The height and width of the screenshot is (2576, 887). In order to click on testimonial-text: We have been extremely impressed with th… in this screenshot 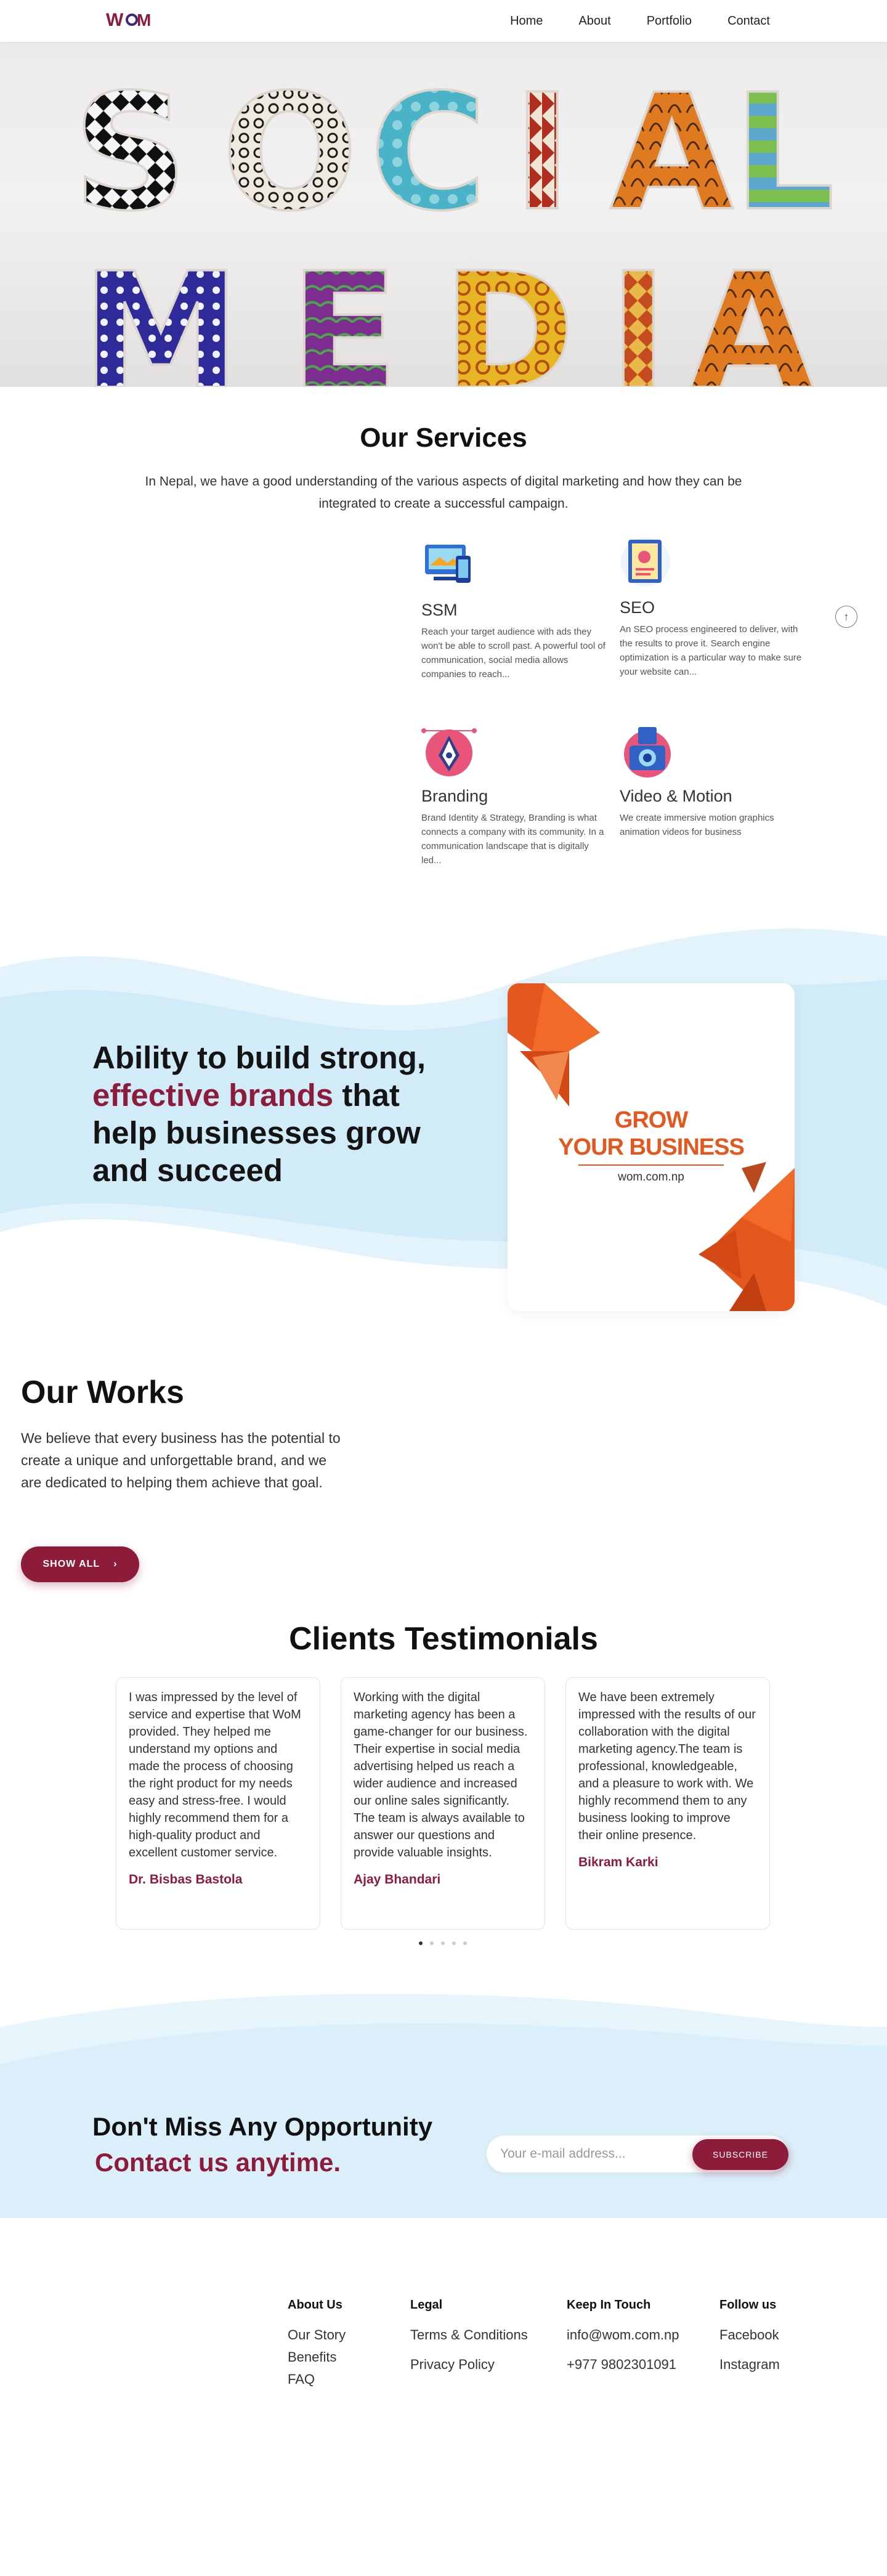, I will do `click(667, 1766)`.